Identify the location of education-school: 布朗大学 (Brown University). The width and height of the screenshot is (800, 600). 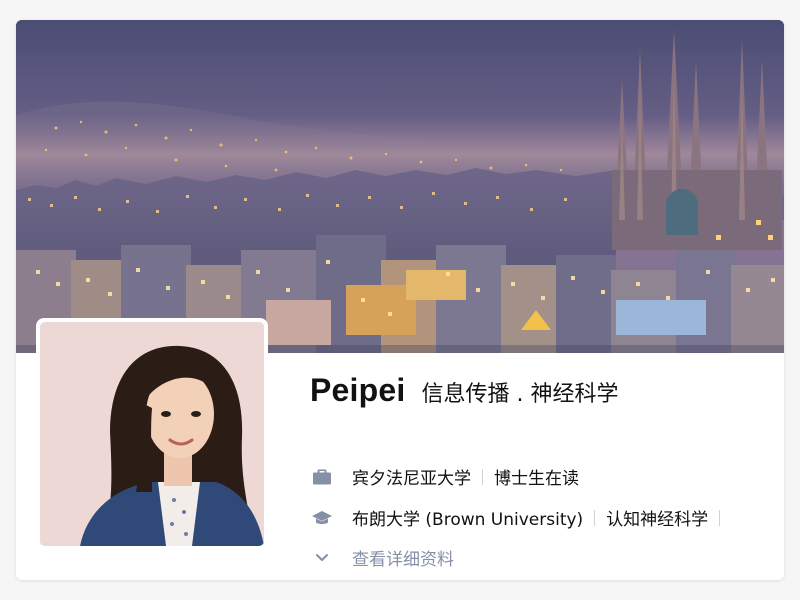
(468, 520).